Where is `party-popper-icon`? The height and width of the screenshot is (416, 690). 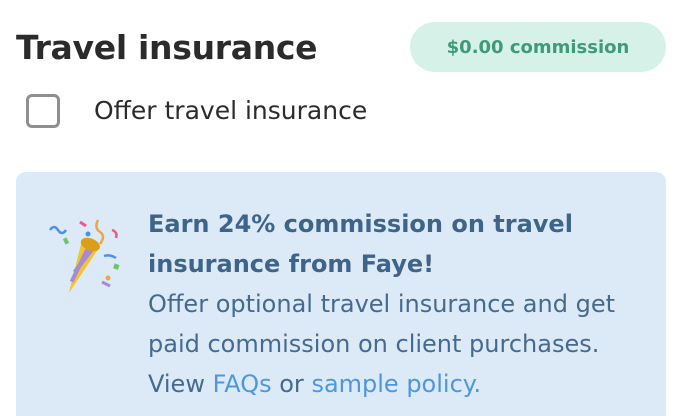
party-popper-icon is located at coordinates (84, 255).